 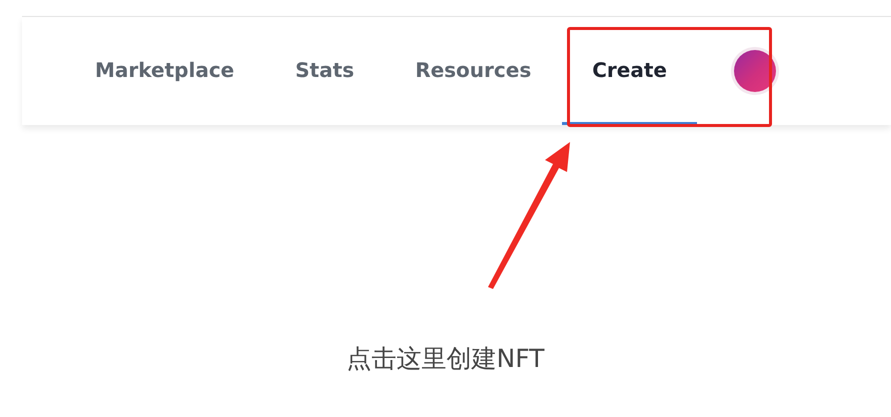 I want to click on nav-tab: Marketplace, so click(x=164, y=71).